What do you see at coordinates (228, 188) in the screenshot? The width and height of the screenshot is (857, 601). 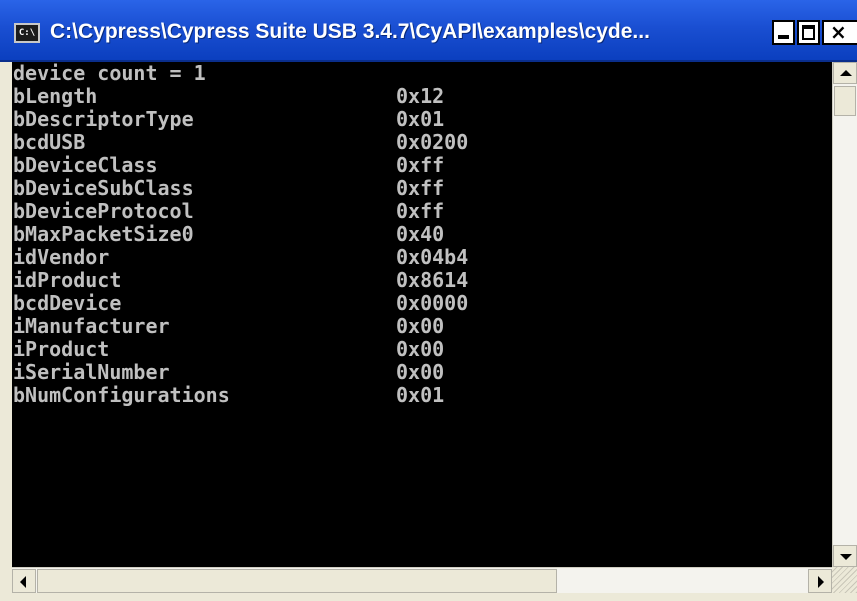 I see `descriptor-row: bDeviceSubClass 0xff` at bounding box center [228, 188].